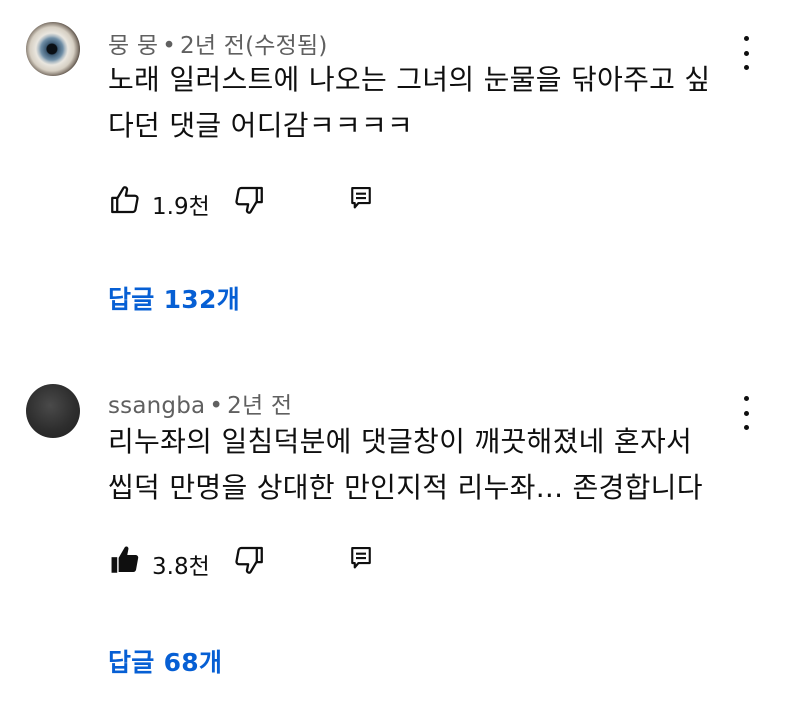 This screenshot has height=707, width=800. What do you see at coordinates (261, 125) in the screenshot?
I see `comment-text-line: 다던 댓글 어디감ㅋㅋㅋㅋ` at bounding box center [261, 125].